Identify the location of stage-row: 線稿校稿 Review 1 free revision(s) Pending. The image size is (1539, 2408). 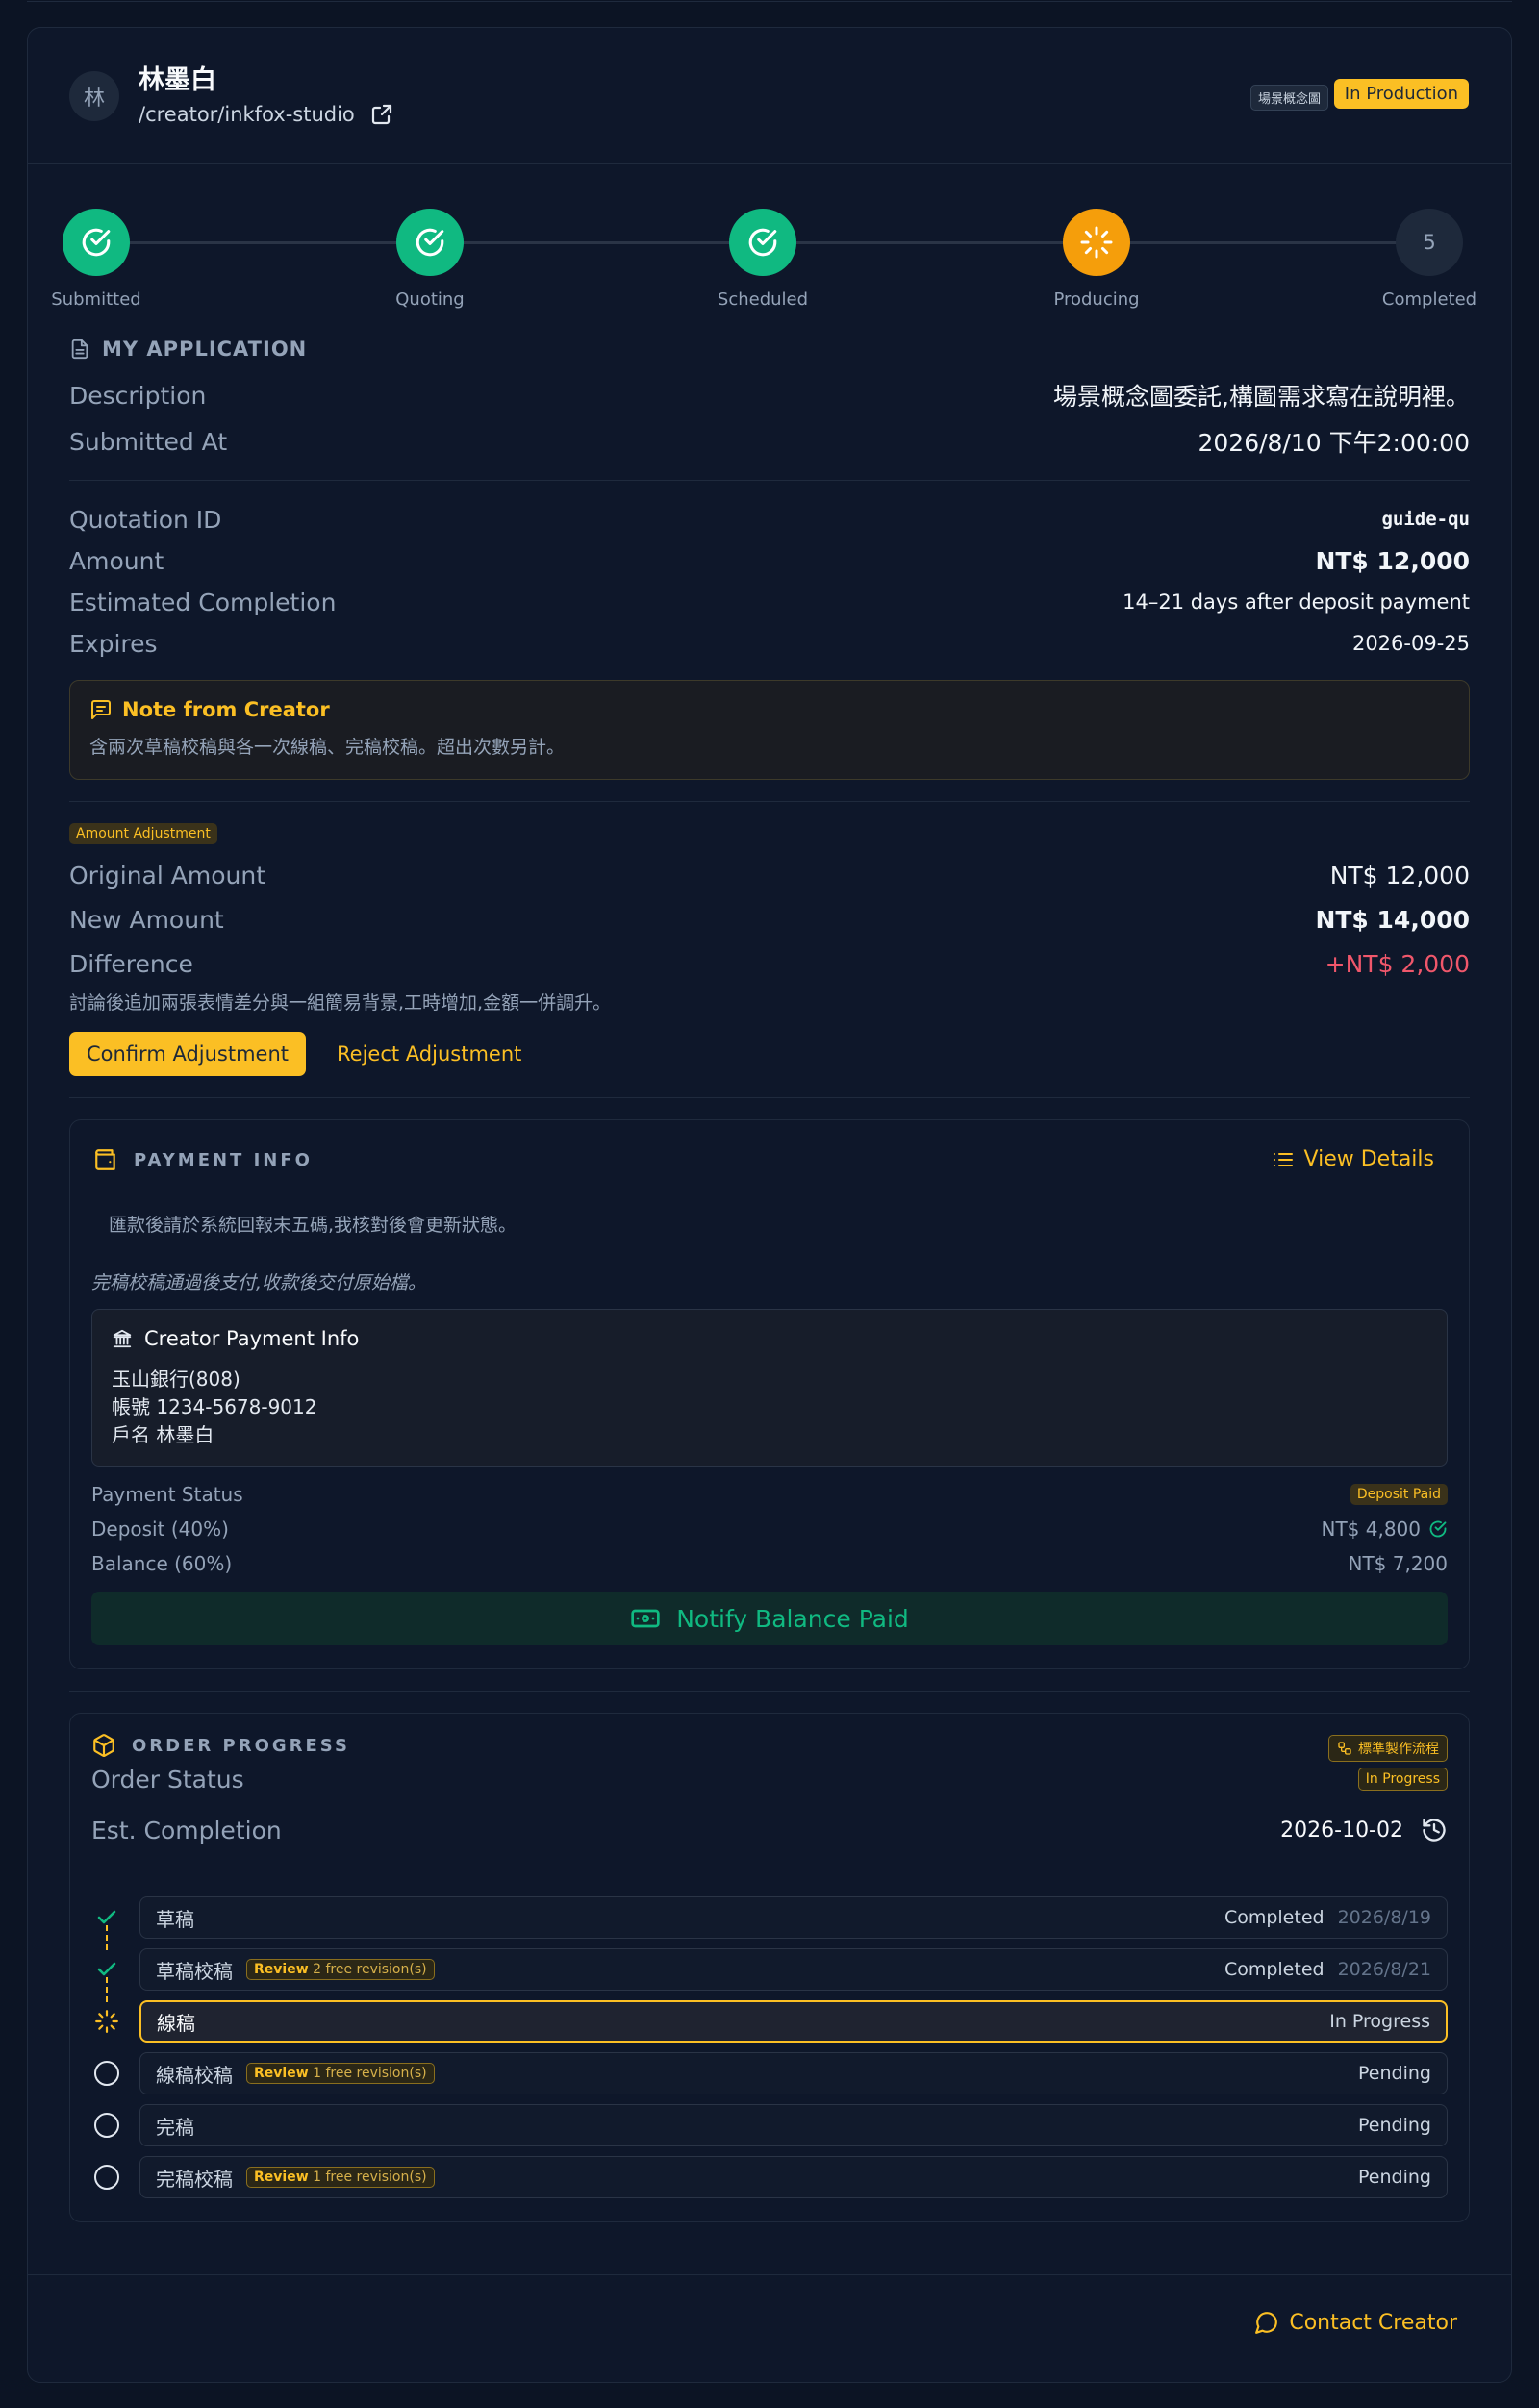
(769, 2073).